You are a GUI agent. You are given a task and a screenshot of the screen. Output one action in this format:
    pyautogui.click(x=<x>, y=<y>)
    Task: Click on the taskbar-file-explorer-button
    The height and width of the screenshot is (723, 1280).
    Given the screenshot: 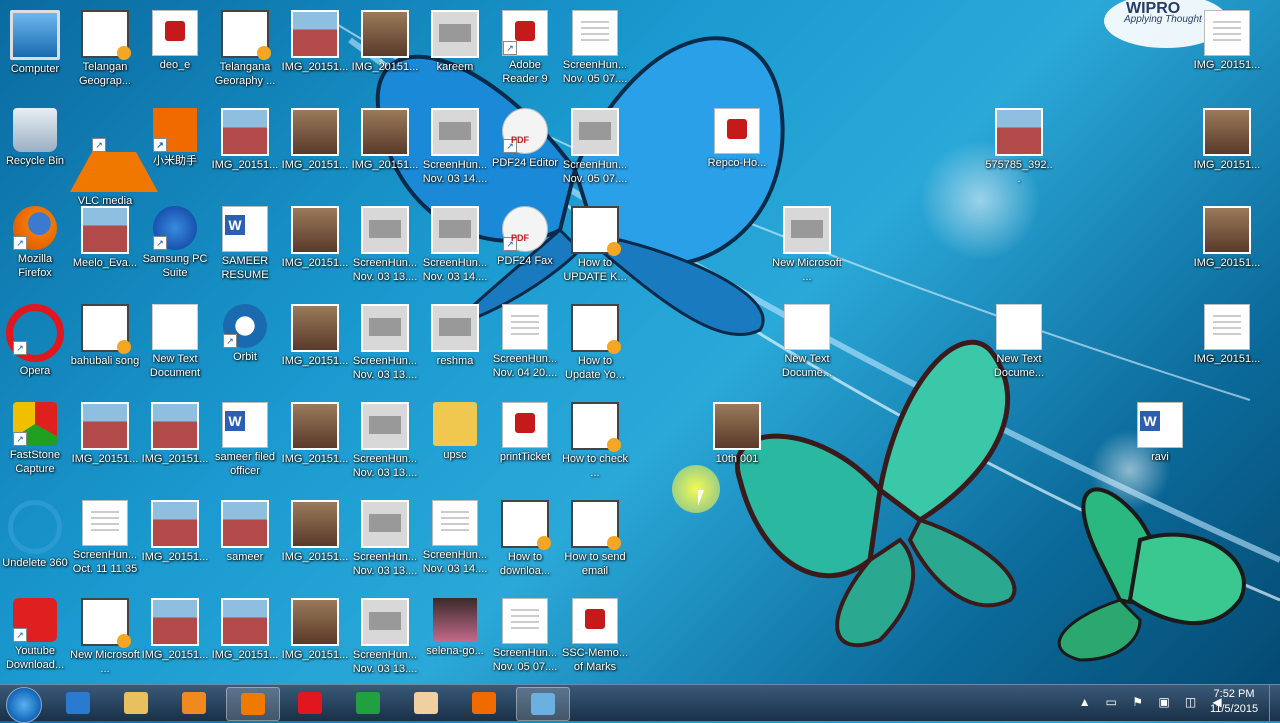 What is the action you would take?
    pyautogui.click(x=136, y=703)
    